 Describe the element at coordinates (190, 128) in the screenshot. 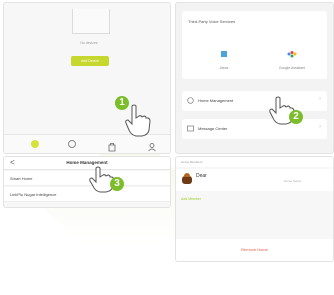

I see `message-icon` at that location.